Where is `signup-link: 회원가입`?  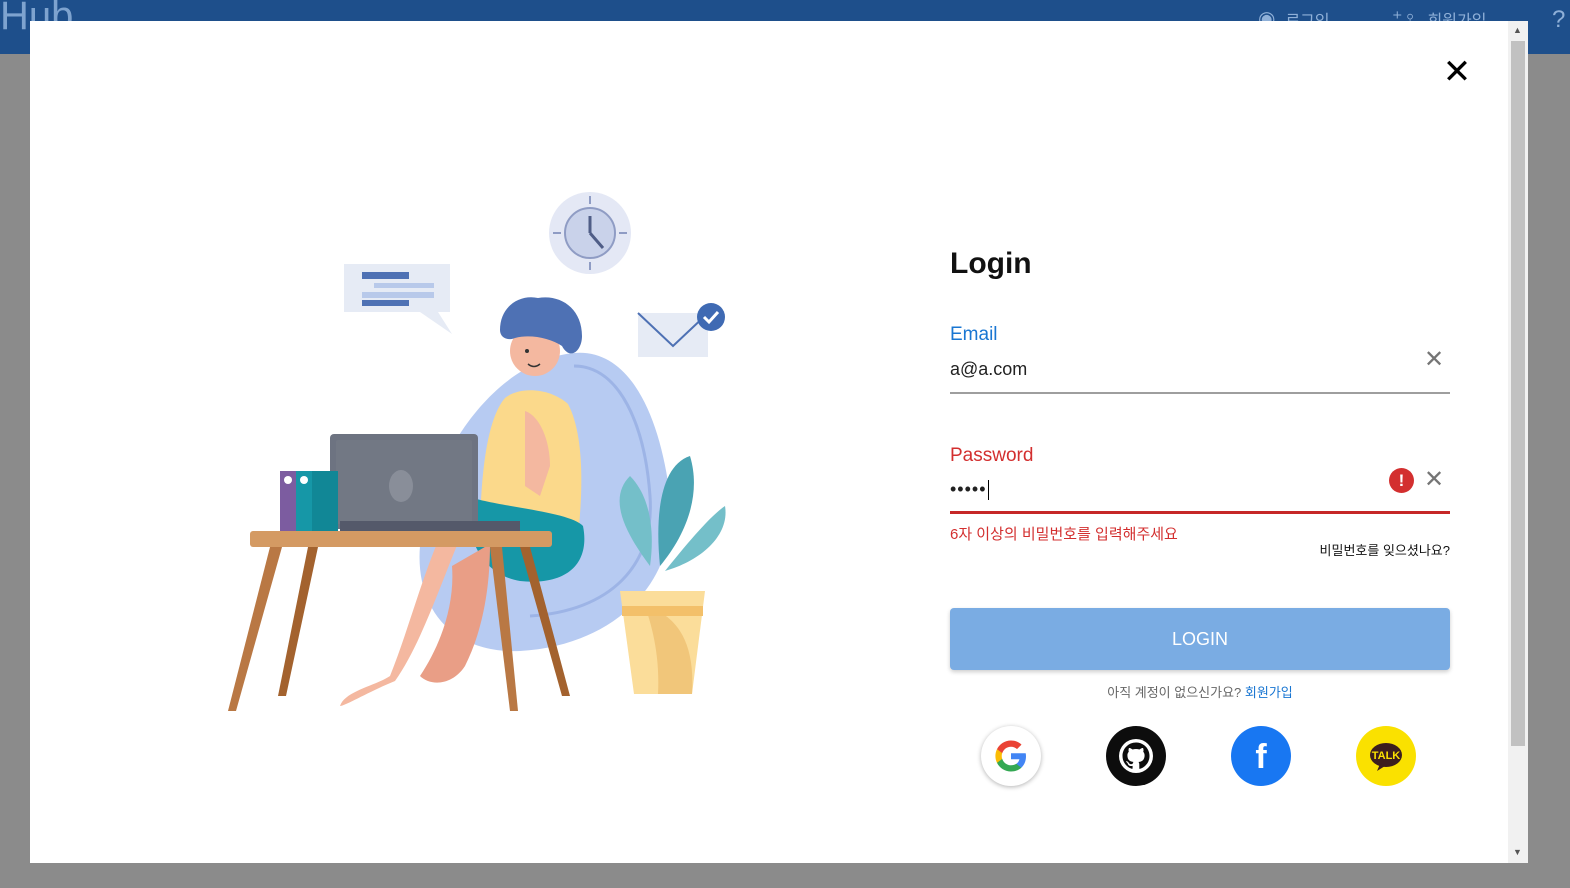 signup-link: 회원가입 is located at coordinates (1269, 692).